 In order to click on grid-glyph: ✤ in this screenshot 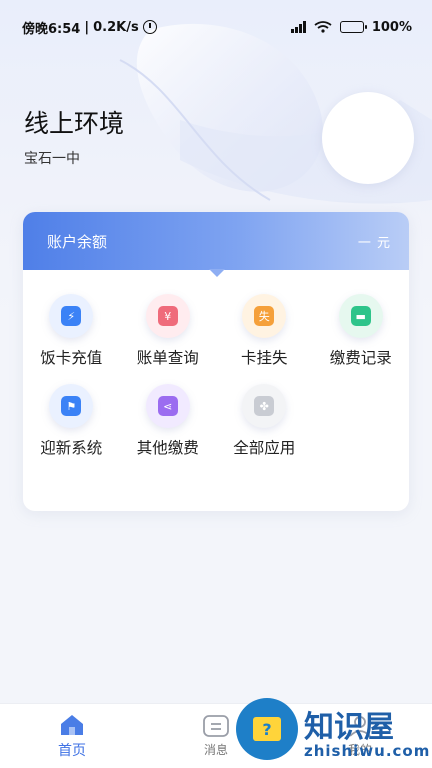, I will do `click(264, 406)`.